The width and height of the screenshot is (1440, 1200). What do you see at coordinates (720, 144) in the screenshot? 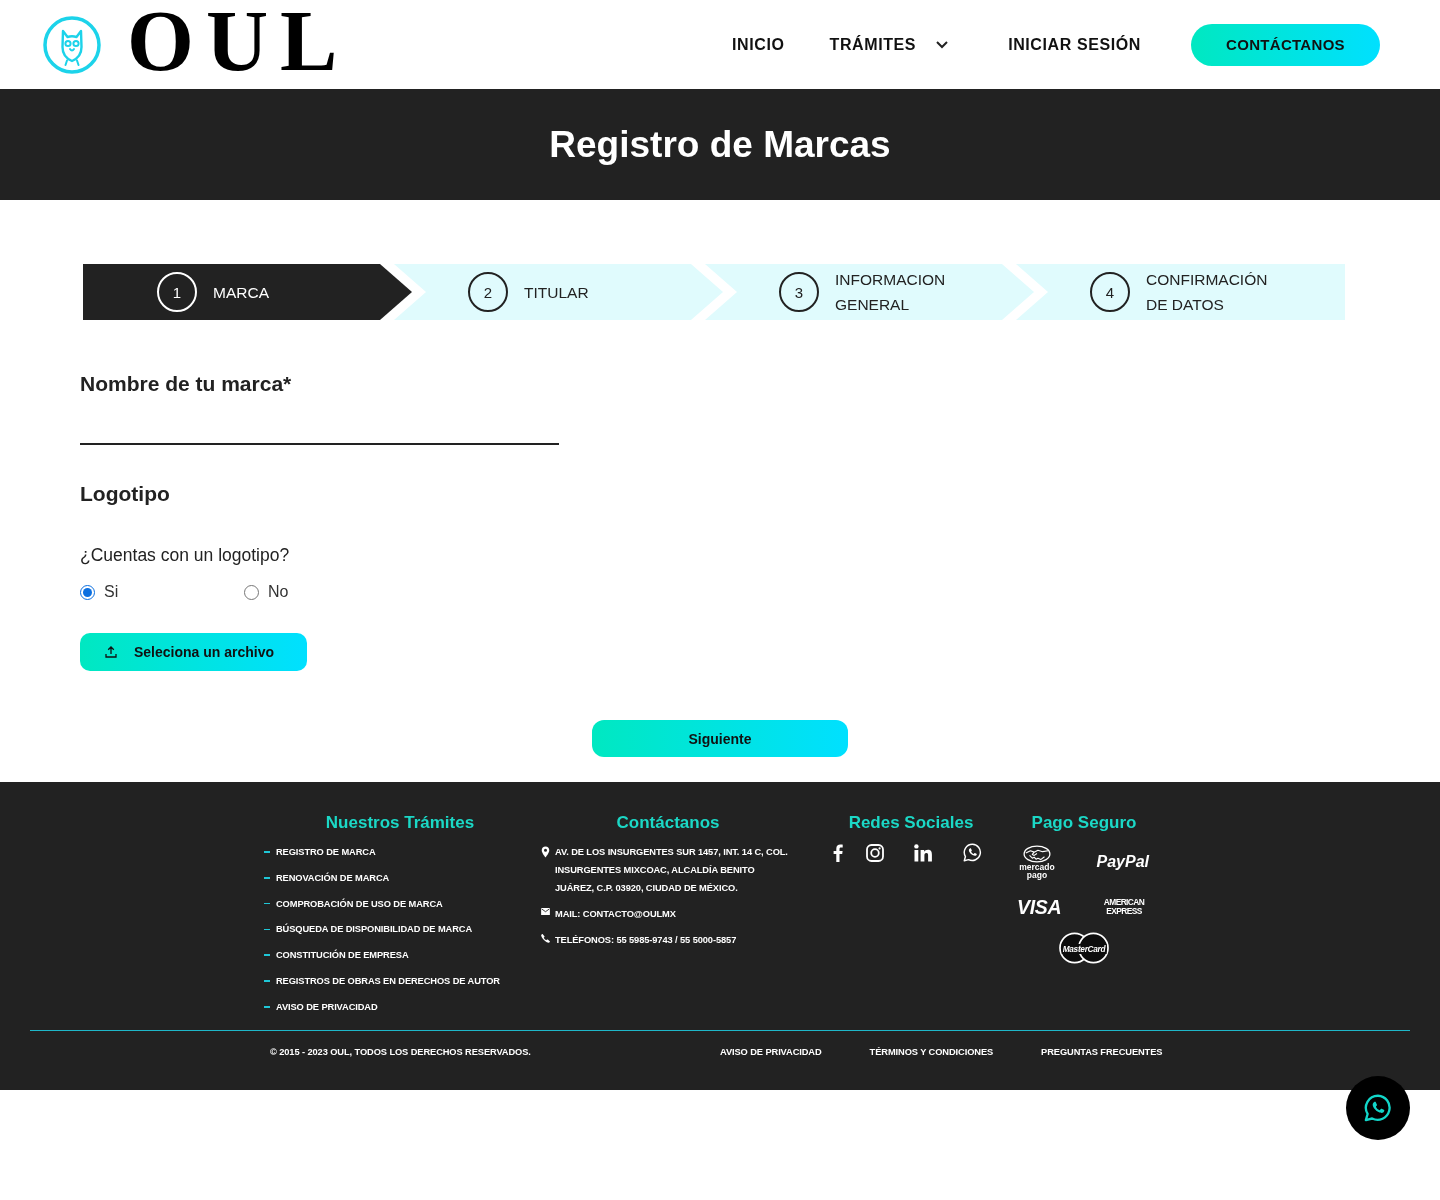
I see `page-title: Registro de Marcas` at bounding box center [720, 144].